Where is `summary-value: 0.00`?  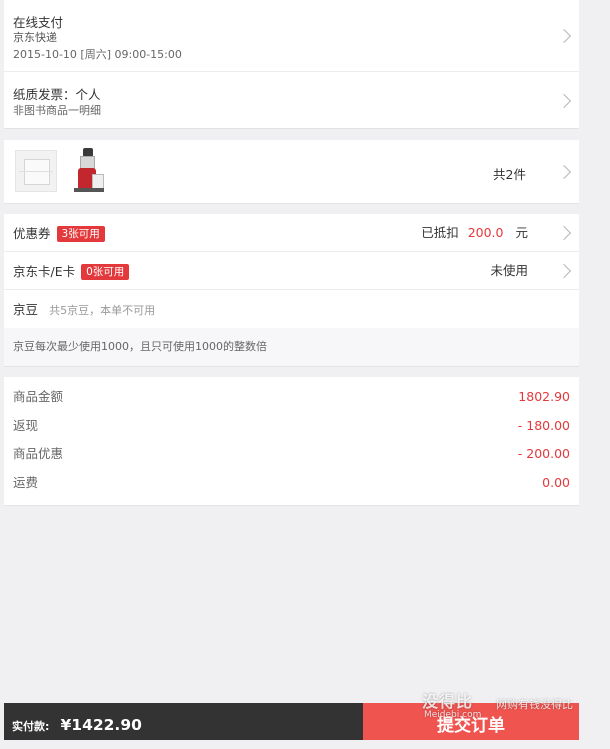 summary-value: 0.00 is located at coordinates (556, 482).